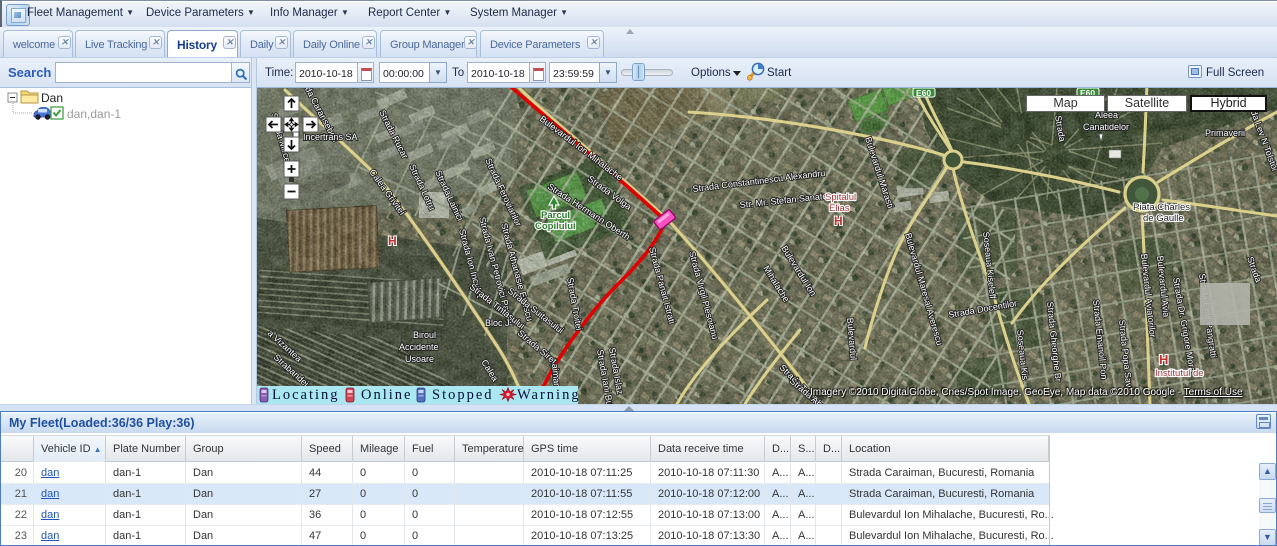 Image resolution: width=1277 pixels, height=546 pixels. I want to click on svg-text: de Gaulle, so click(1163, 218).